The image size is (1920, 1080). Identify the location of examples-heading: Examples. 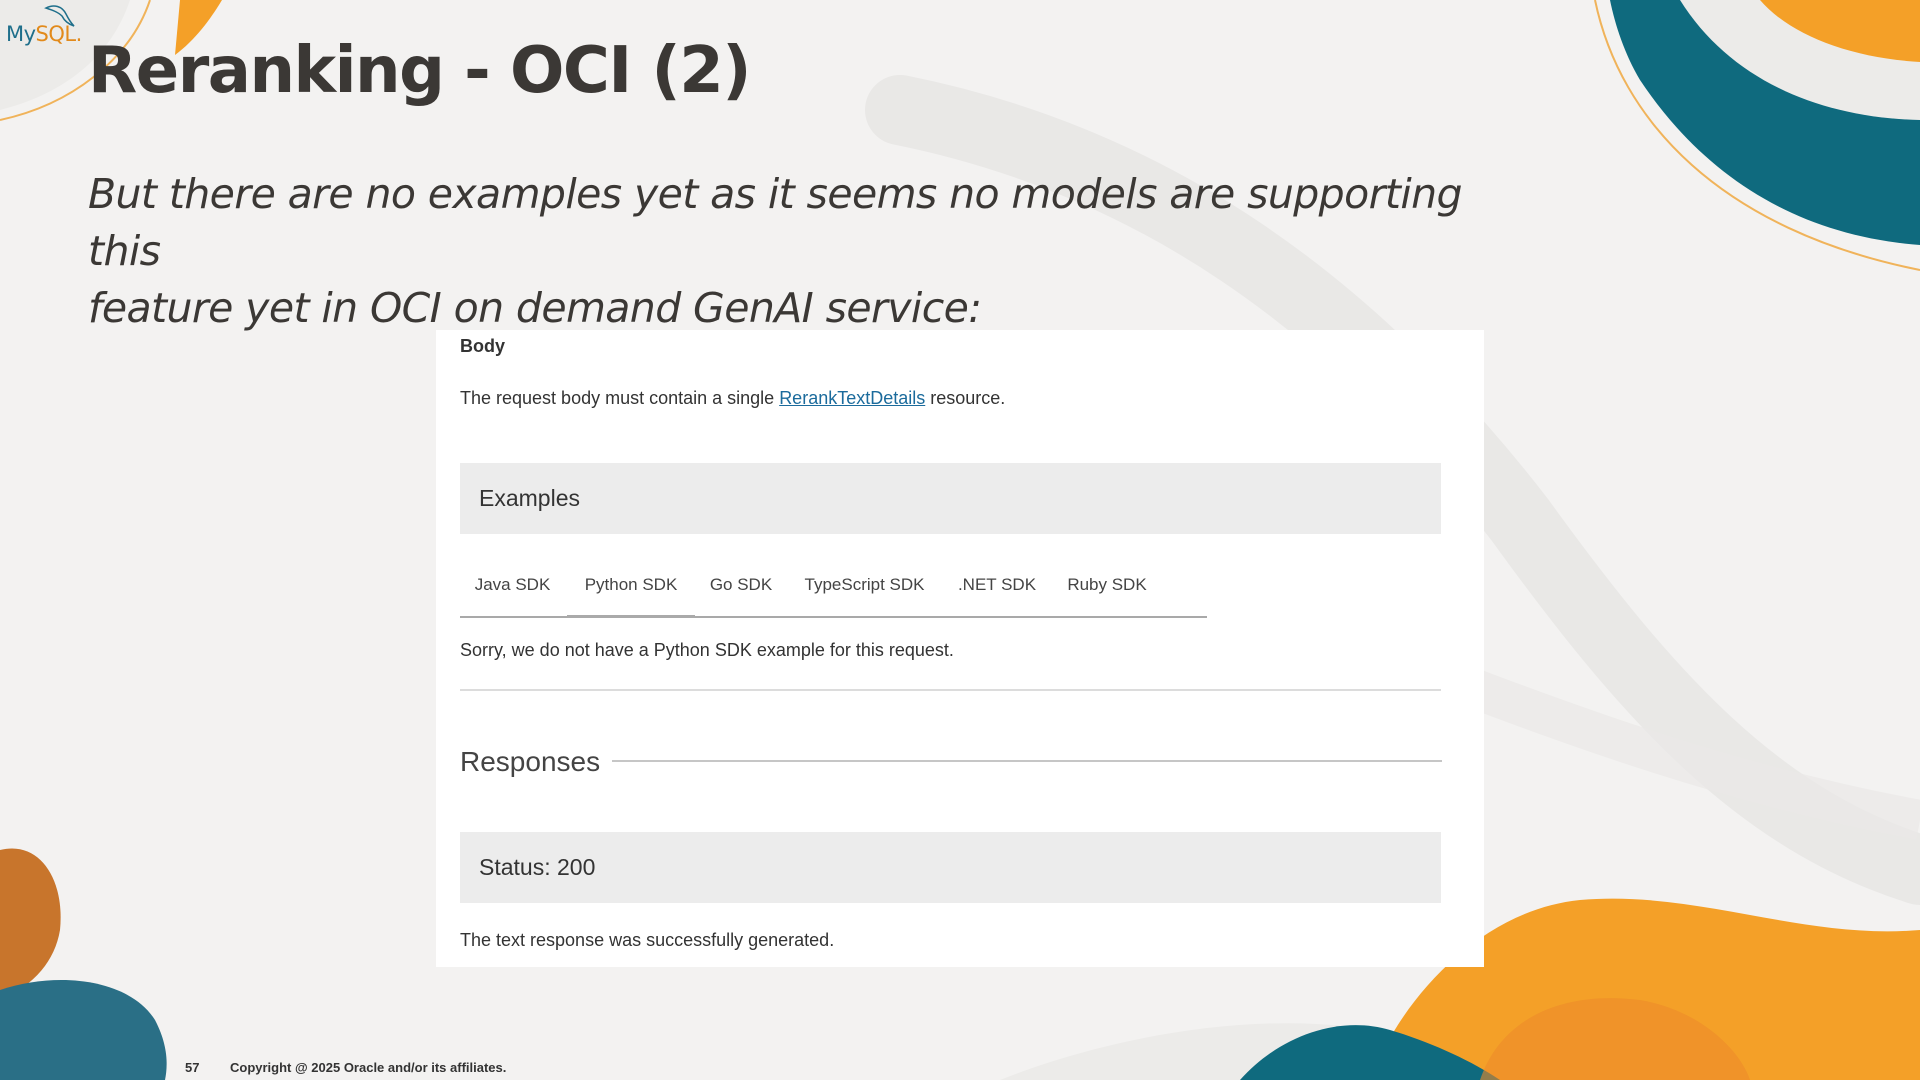
(529, 498).